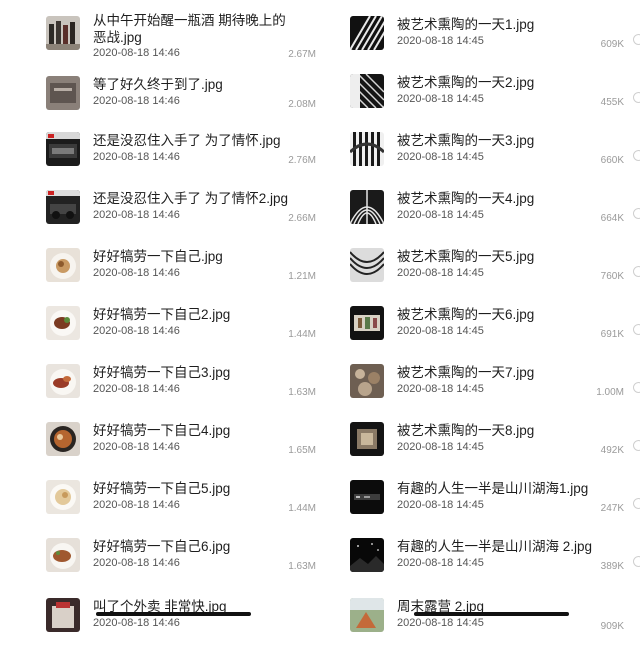 The image size is (640, 656). I want to click on file-size: 2.66M, so click(302, 218).